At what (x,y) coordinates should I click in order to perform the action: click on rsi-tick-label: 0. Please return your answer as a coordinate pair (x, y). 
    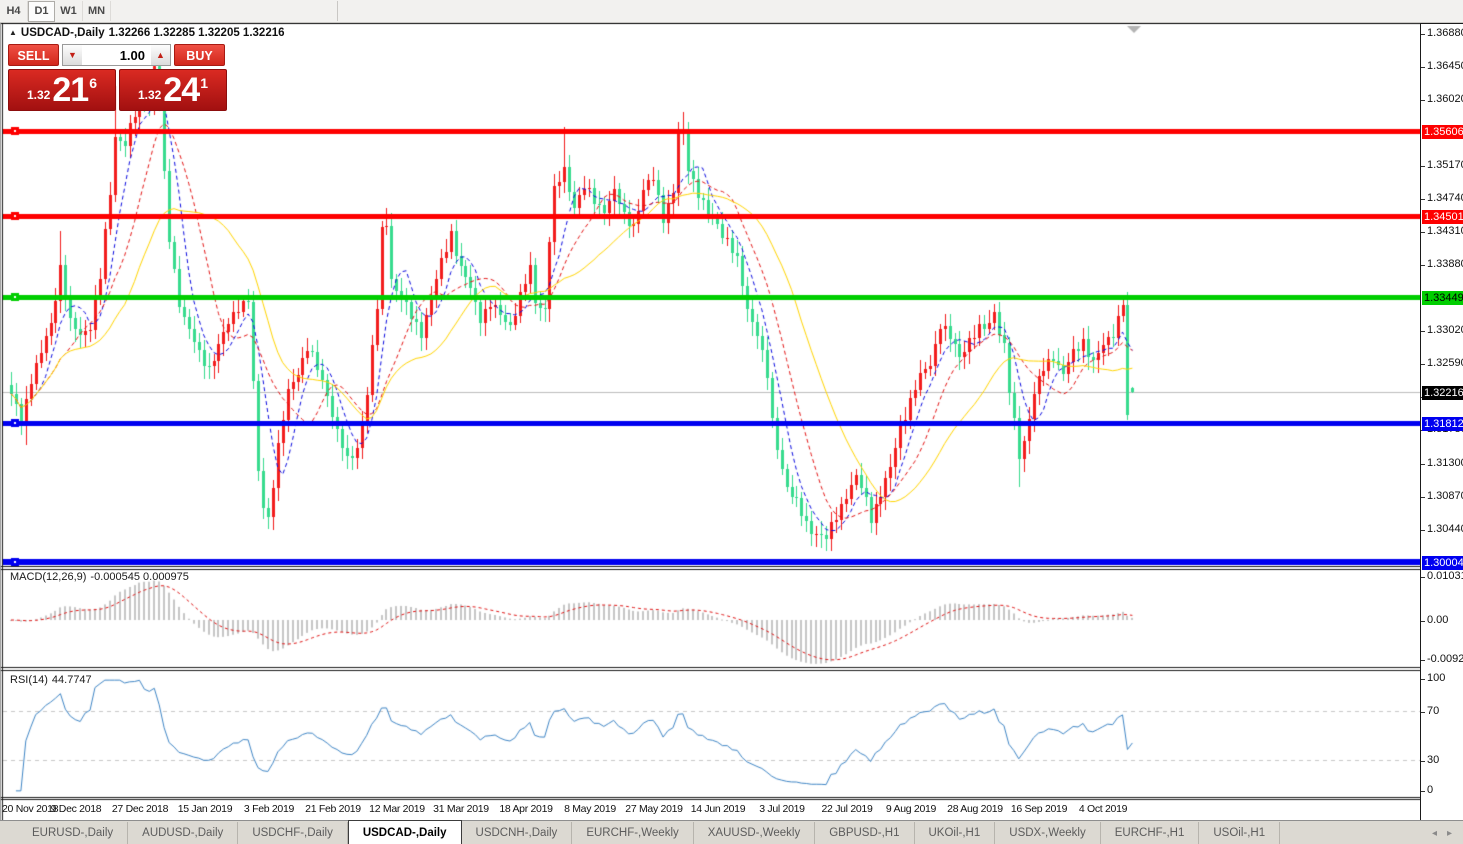
    Looking at the image, I should click on (1430, 790).